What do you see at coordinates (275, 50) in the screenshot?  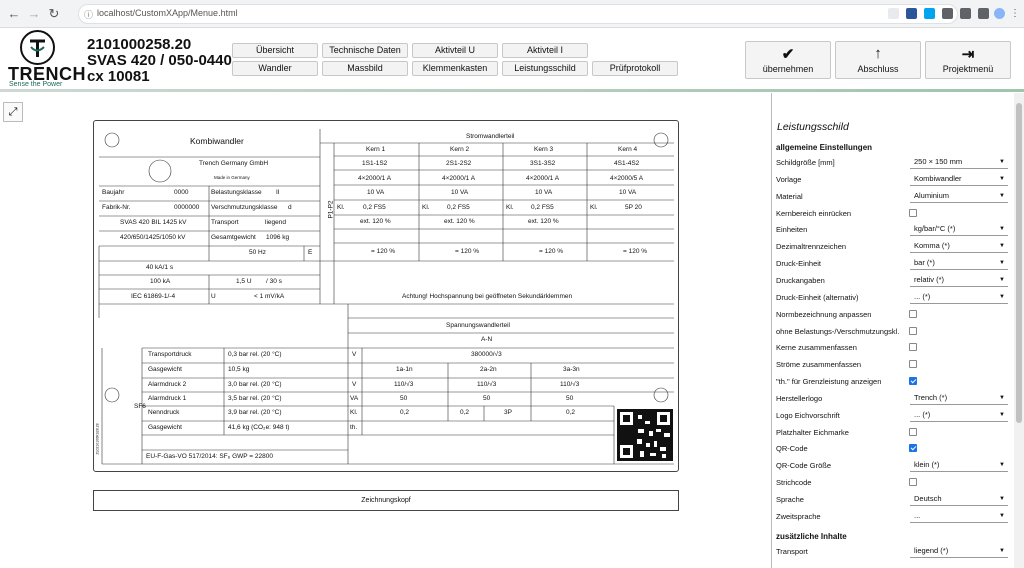 I see `tab-uebersicht: Übersicht` at bounding box center [275, 50].